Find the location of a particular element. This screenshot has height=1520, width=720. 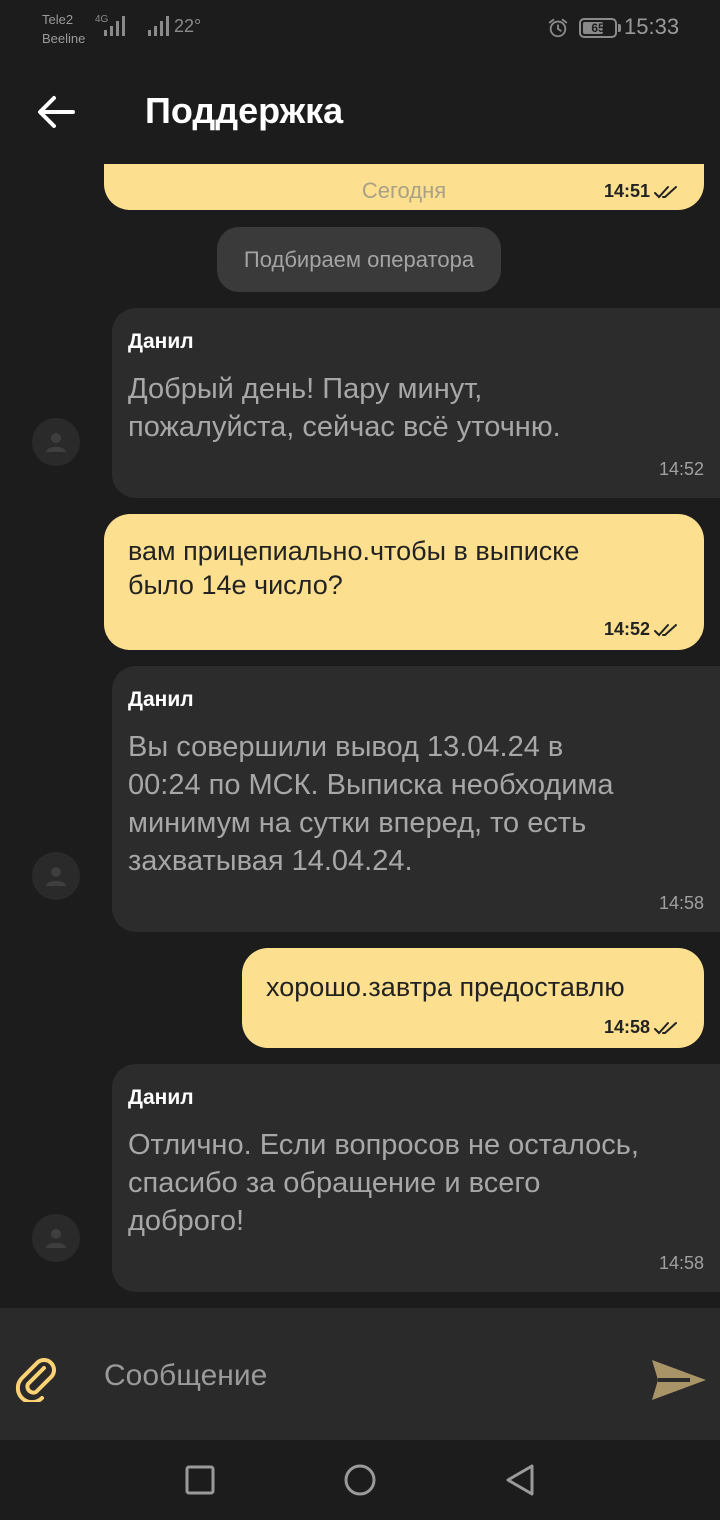

carrier-2: Beeline is located at coordinates (64, 38).